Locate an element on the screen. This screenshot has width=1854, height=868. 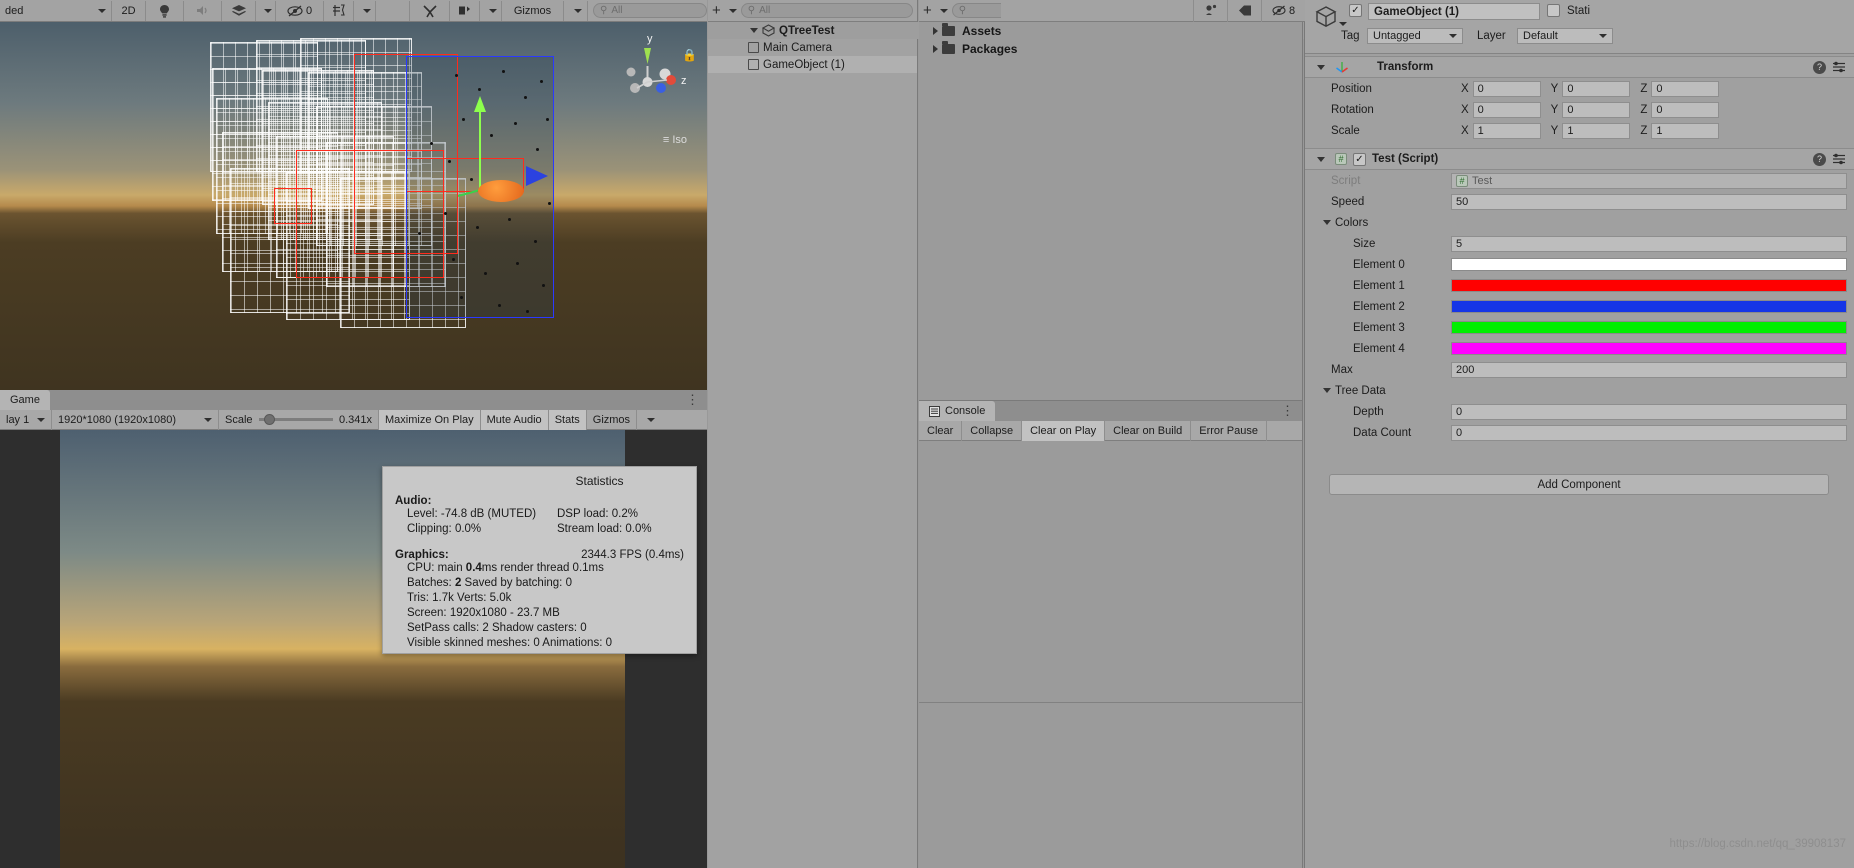
maximize-on-play-button: Maximize On Play is located at coordinates (430, 419).